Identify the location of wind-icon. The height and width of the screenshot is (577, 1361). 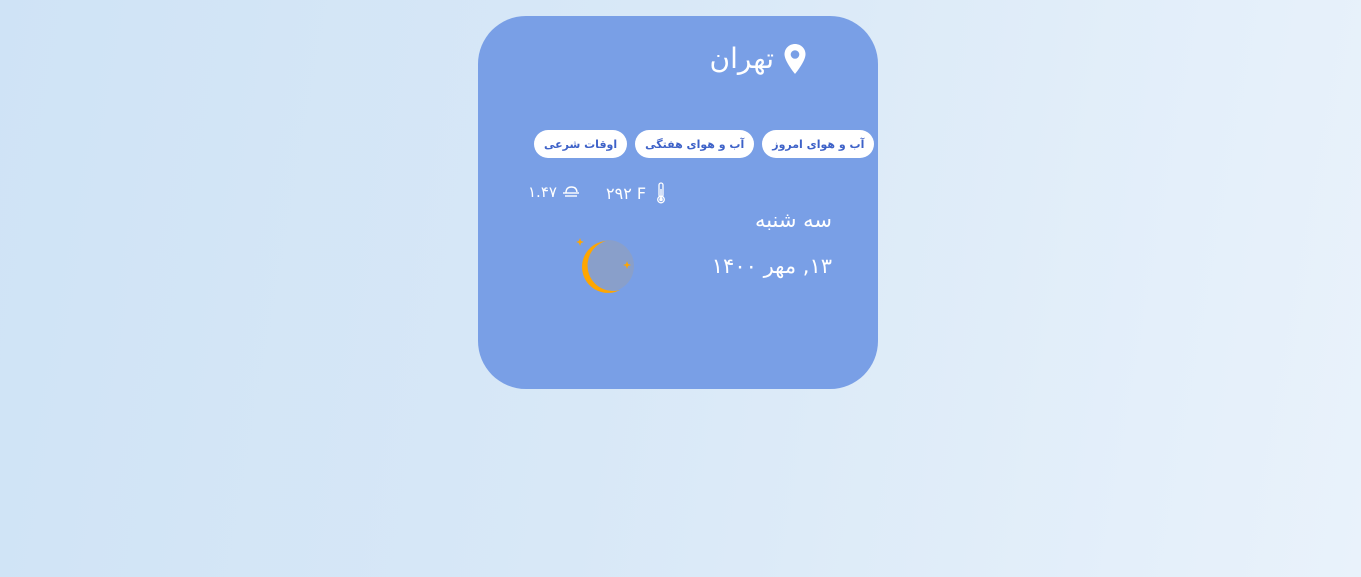
(570, 191).